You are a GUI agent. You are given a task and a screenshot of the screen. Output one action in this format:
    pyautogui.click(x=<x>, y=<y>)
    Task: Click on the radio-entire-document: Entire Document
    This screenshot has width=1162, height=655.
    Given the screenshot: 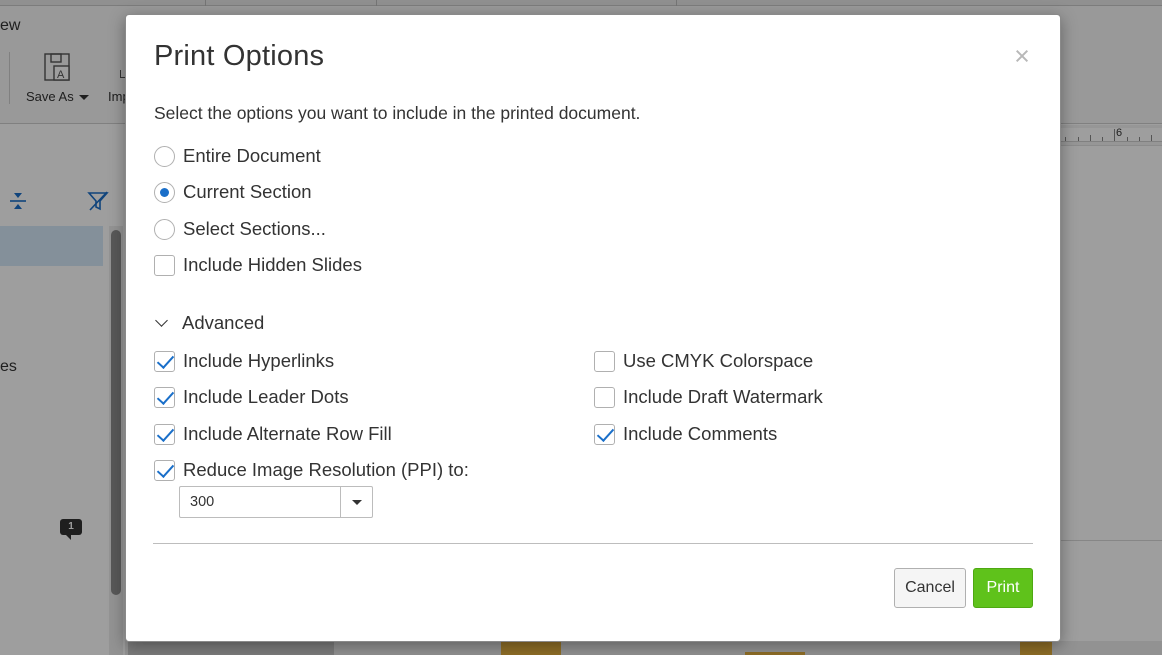 What is the action you would take?
    pyautogui.click(x=237, y=156)
    